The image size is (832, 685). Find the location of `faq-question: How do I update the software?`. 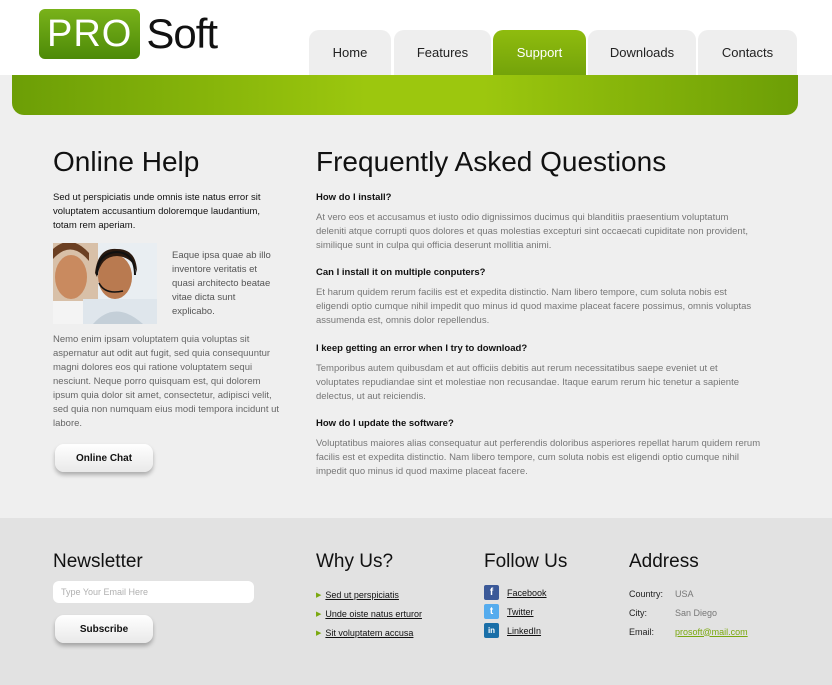

faq-question: How do I update the software? is located at coordinates (385, 423).